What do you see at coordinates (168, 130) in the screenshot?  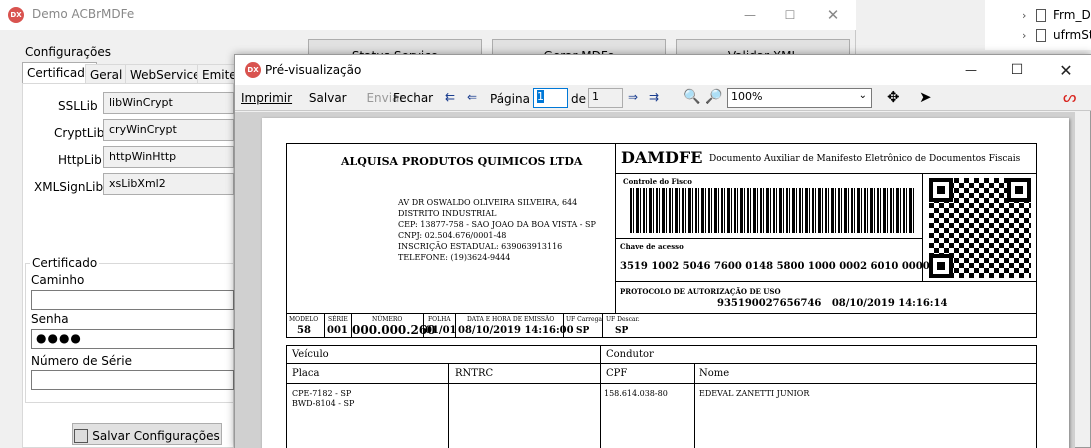 I see `cryptlib-field: cryWinCrypt` at bounding box center [168, 130].